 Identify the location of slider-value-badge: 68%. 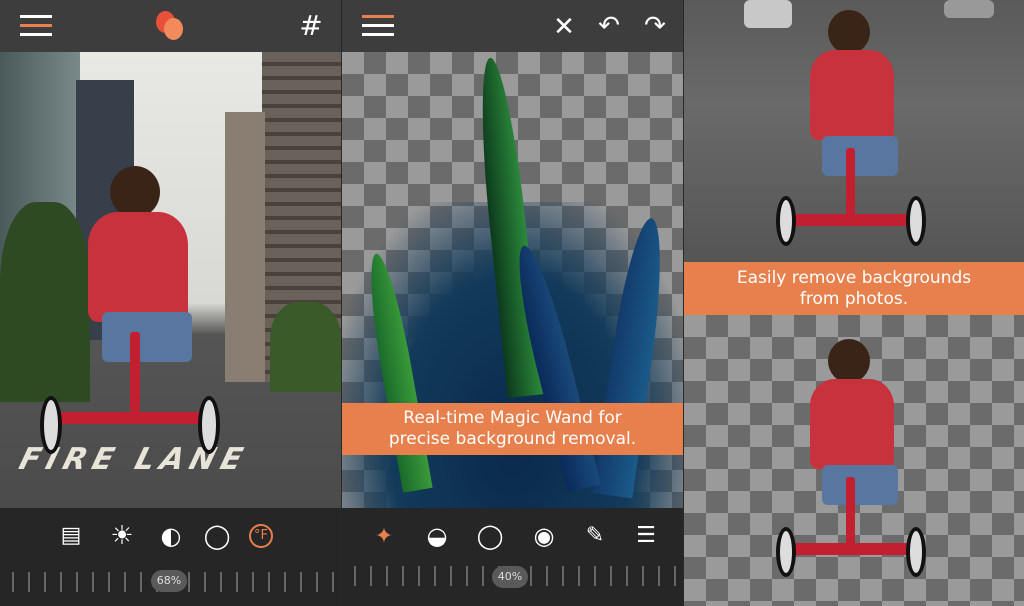
(169, 581).